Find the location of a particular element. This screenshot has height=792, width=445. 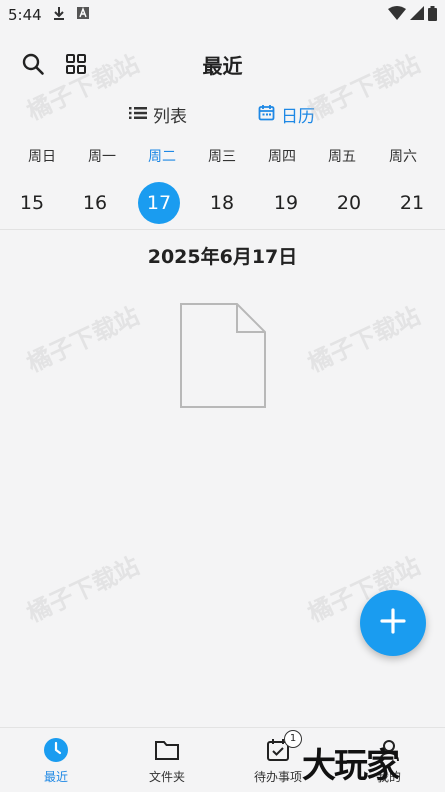

date-cell-selected: 17 is located at coordinates (159, 203).